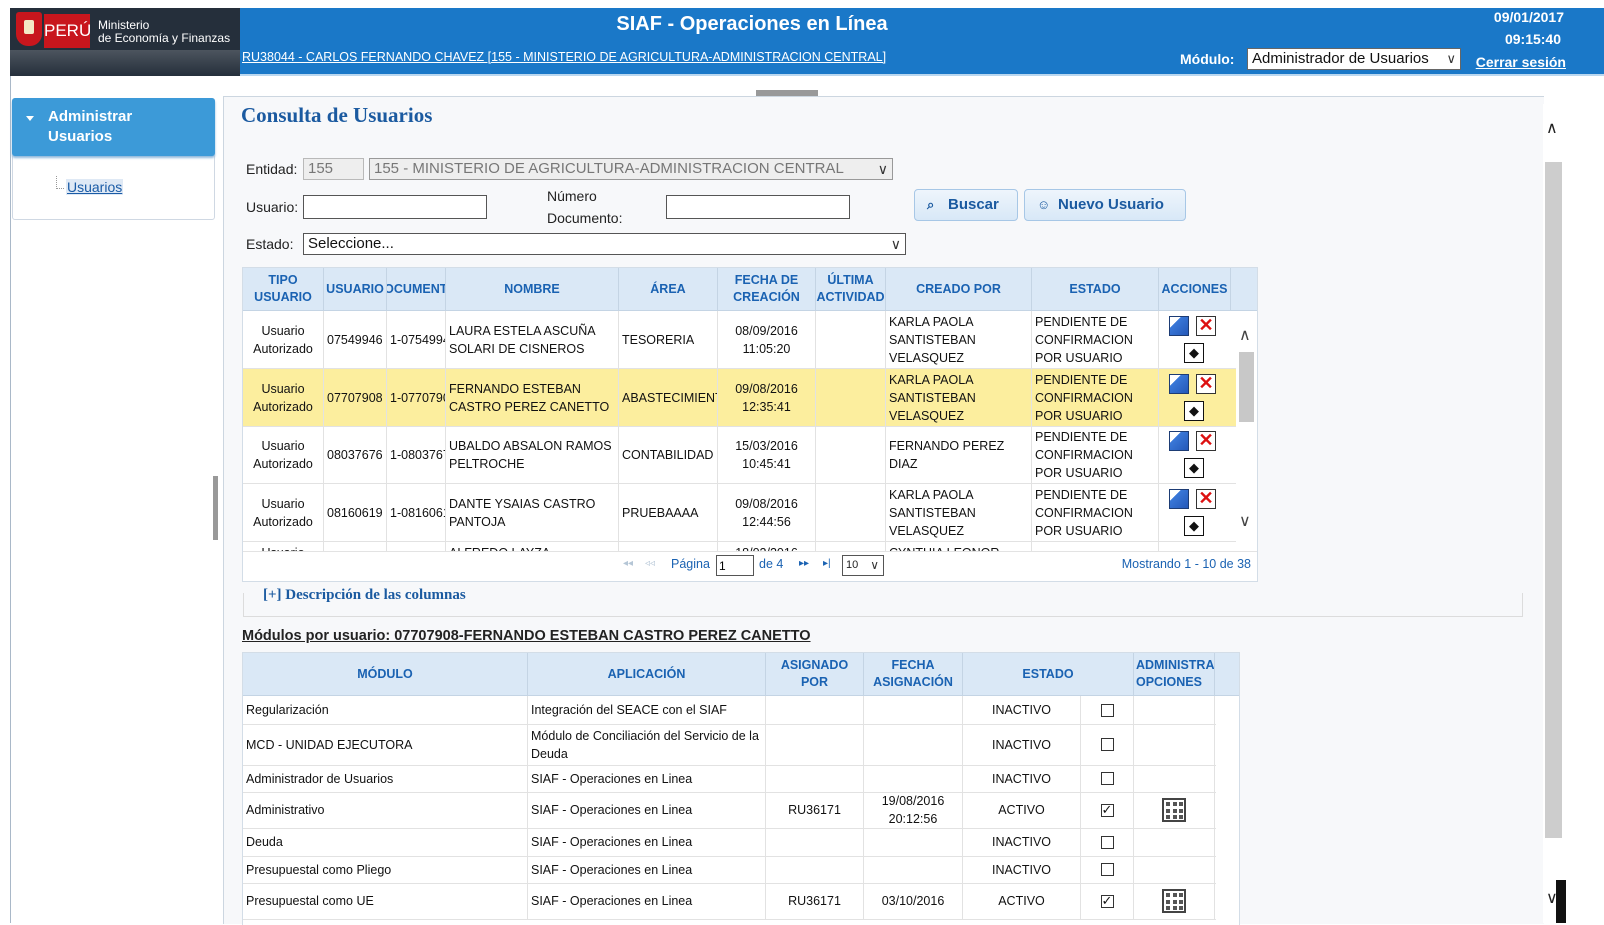 The image size is (1604, 925). Describe the element at coordinates (572, 196) in the screenshot. I see `numero-label: Número` at that location.